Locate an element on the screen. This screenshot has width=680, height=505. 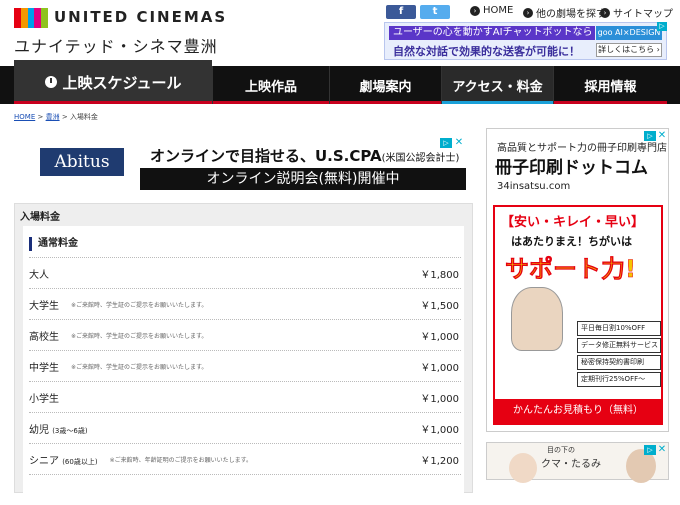
ticket-type-name: シニア is located at coordinates (44, 461).